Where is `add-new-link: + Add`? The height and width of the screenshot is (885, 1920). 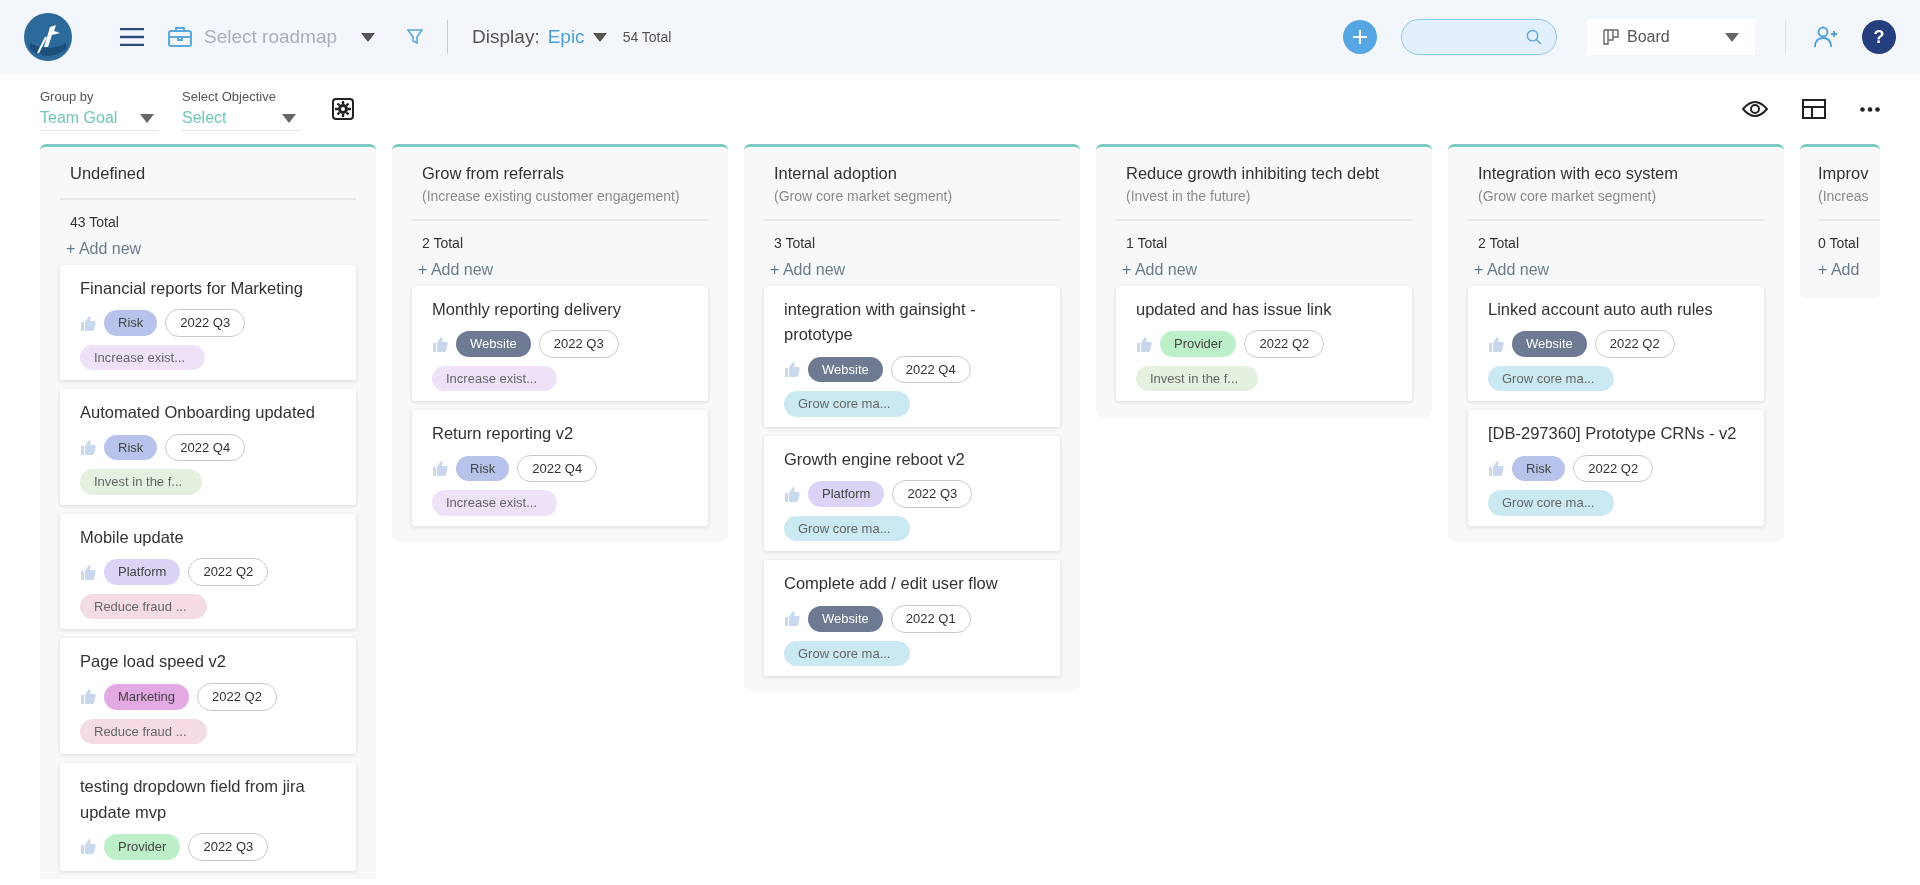 add-new-link: + Add is located at coordinates (1830, 267).